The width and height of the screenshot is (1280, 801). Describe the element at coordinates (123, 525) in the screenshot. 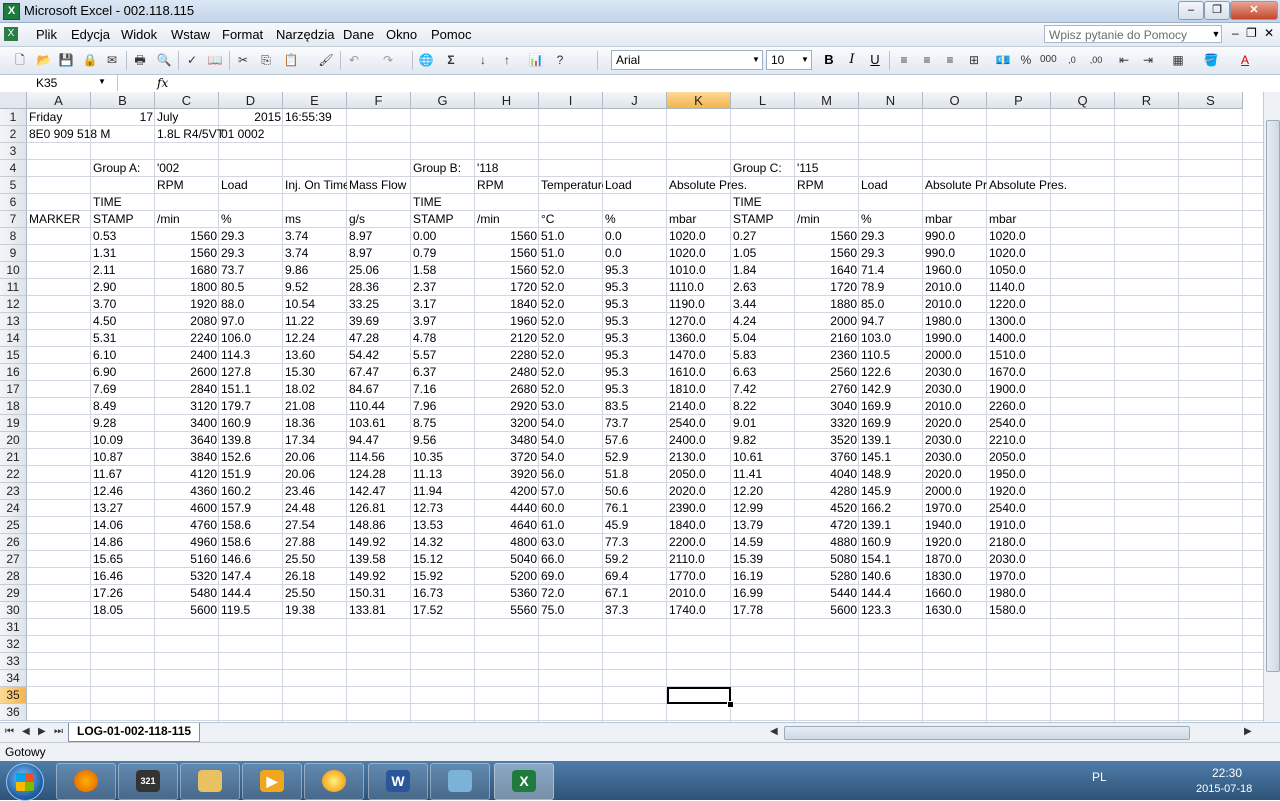

I see `cell-b25: 14.06` at that location.